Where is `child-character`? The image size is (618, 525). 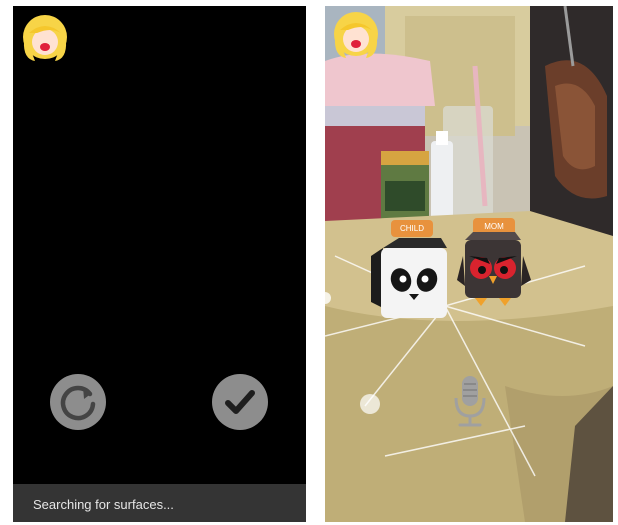
child-character is located at coordinates (410, 279).